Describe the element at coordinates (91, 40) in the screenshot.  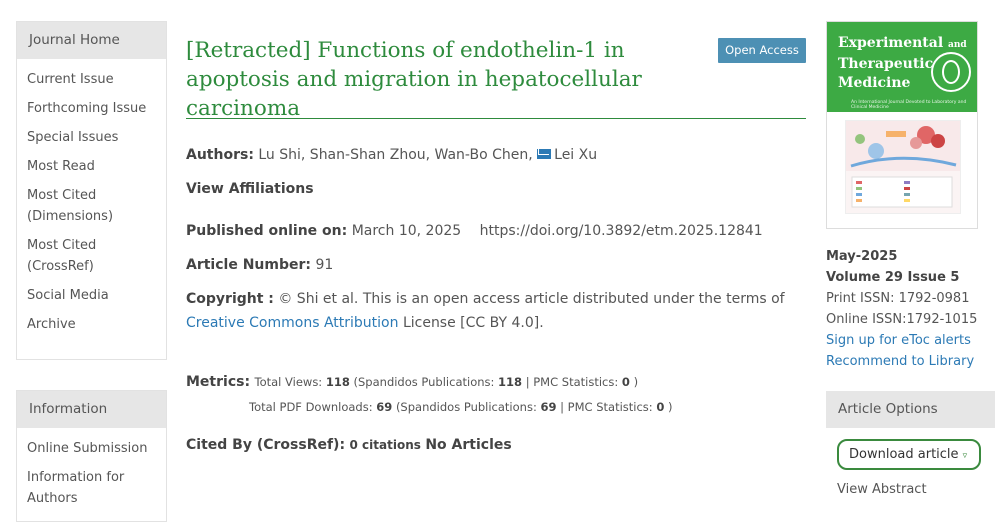
I see `journal-home-link: Journal Home` at that location.